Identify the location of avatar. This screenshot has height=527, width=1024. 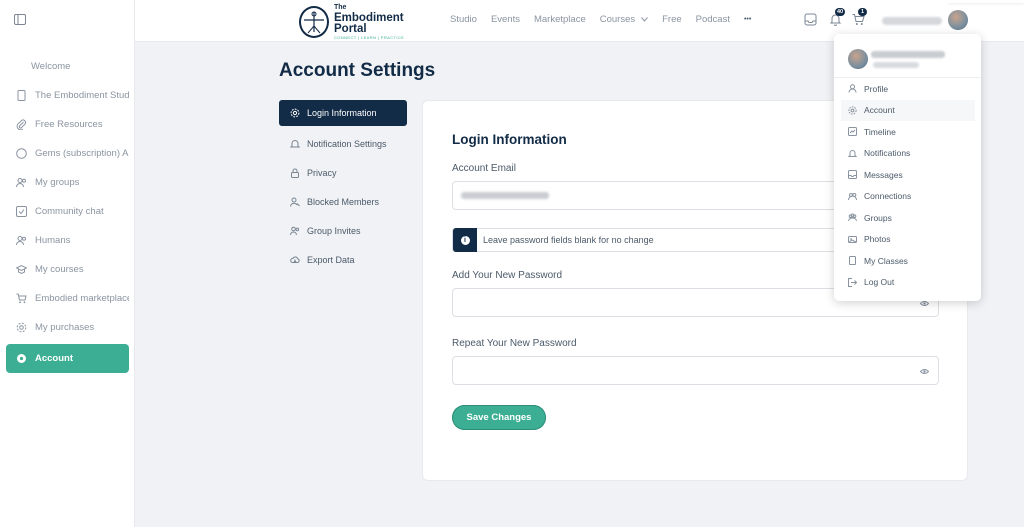
(858, 59).